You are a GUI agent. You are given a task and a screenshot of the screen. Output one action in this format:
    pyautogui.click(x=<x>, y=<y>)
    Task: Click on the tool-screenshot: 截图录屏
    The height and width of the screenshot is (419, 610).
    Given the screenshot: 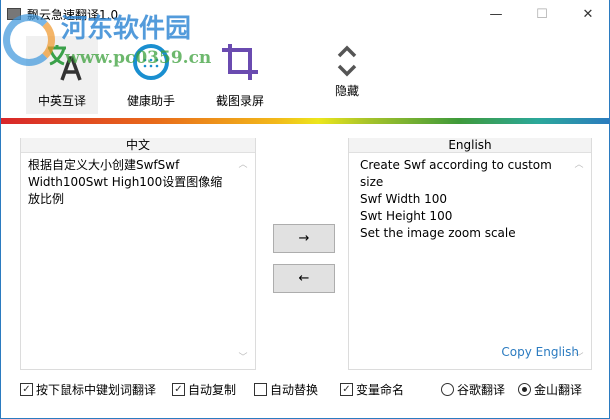 What is the action you would take?
    pyautogui.click(x=240, y=75)
    